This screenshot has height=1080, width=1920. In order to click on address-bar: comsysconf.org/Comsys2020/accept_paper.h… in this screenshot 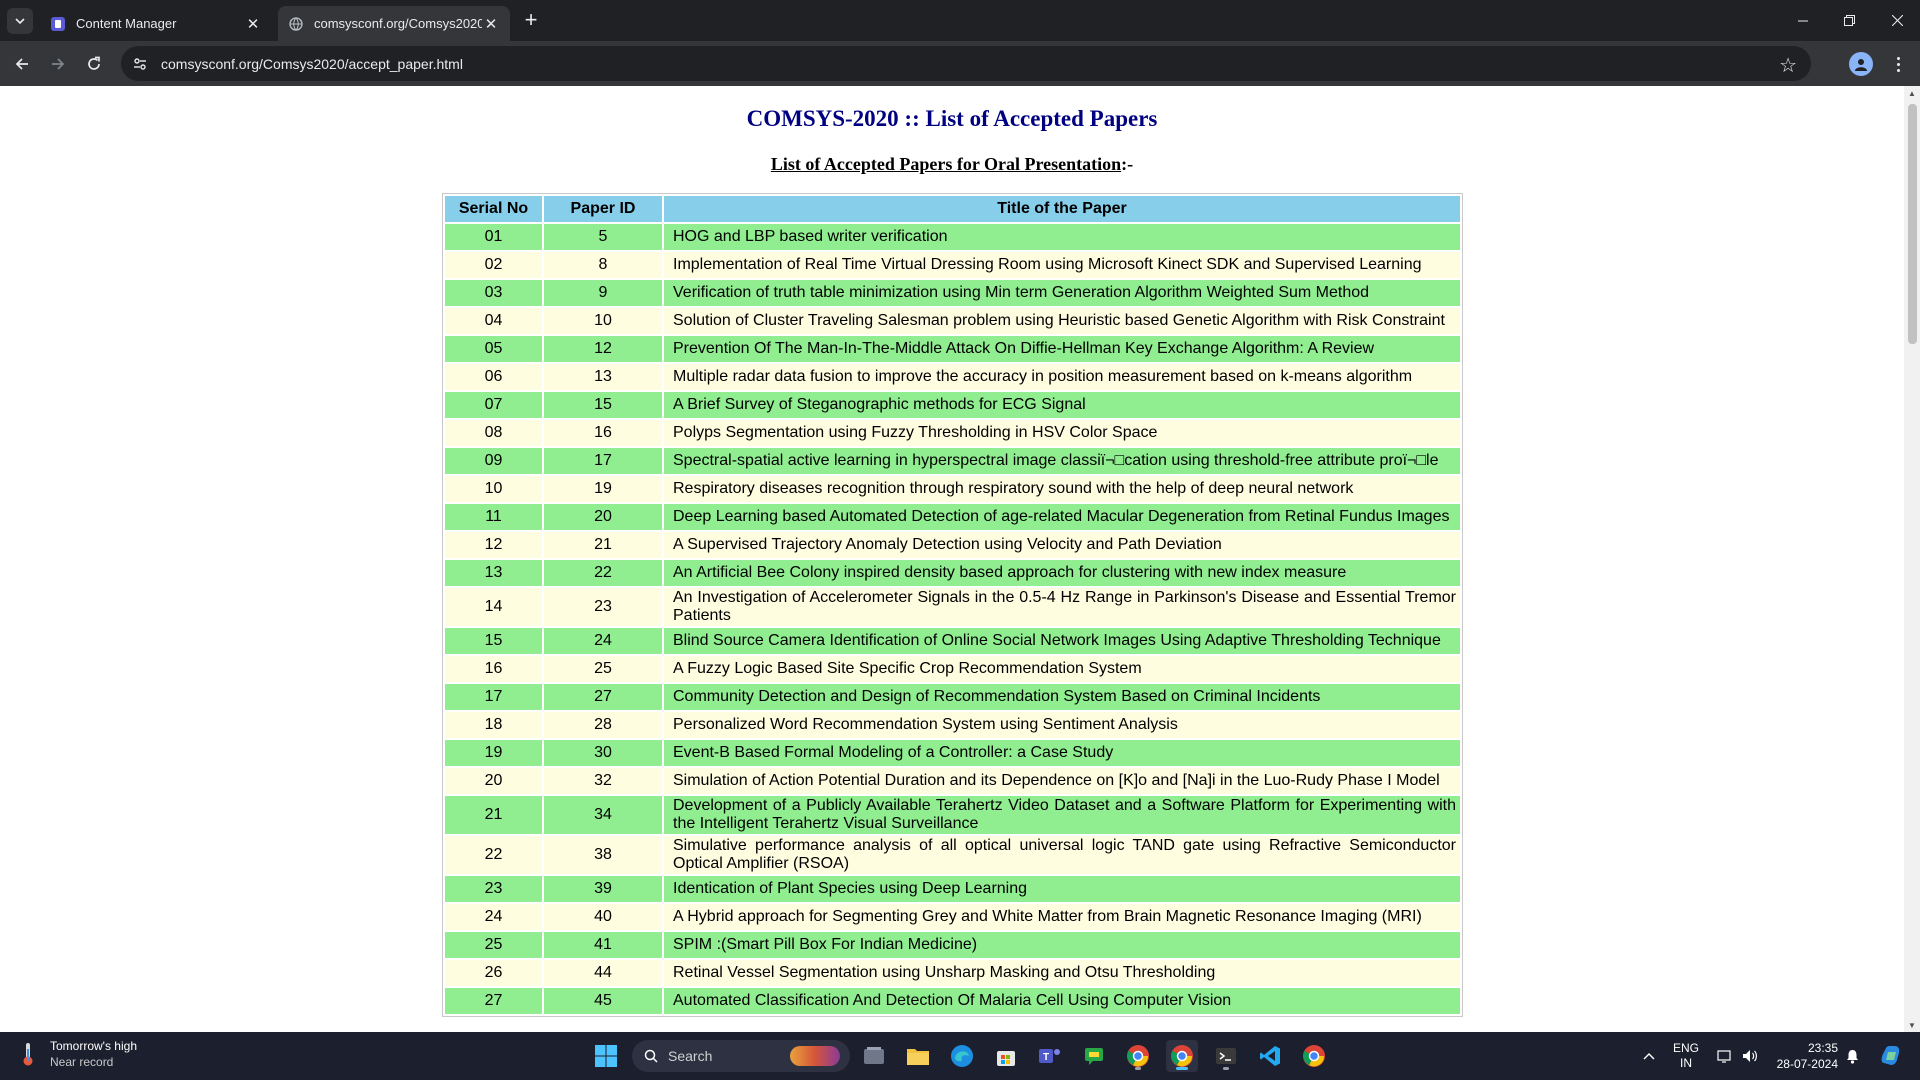, I will do `click(966, 63)`.